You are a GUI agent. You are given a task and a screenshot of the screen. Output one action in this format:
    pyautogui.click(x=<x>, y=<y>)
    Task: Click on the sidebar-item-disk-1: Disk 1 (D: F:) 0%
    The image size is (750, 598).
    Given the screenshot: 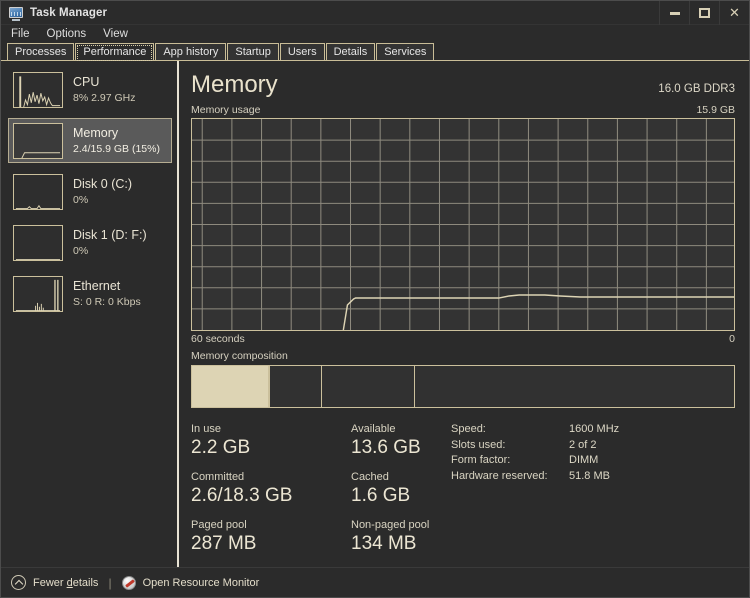 What is the action you would take?
    pyautogui.click(x=90, y=242)
    